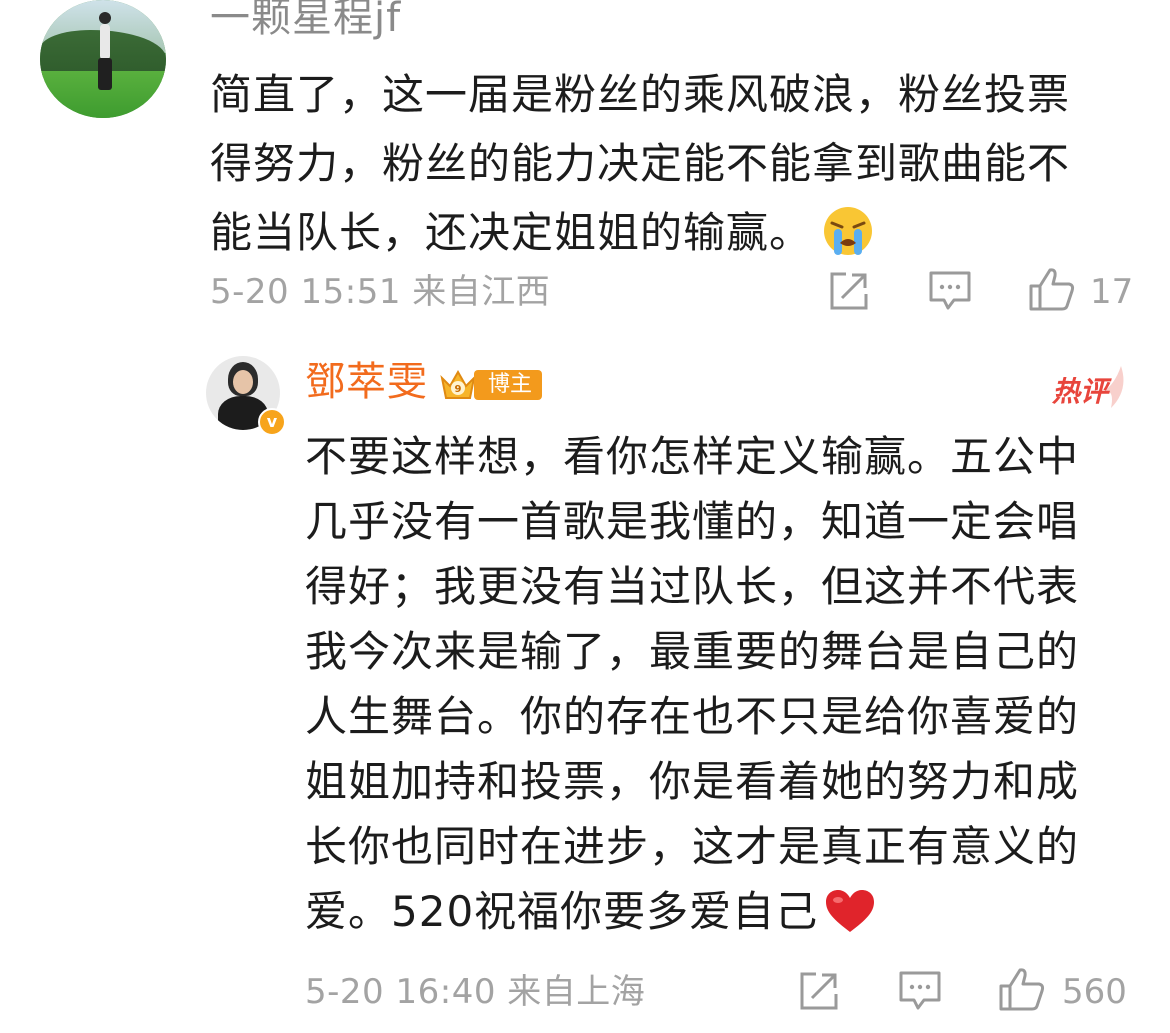 The height and width of the screenshot is (1033, 1170). What do you see at coordinates (458, 389) in the screenshot?
I see `svg-text: 9` at bounding box center [458, 389].